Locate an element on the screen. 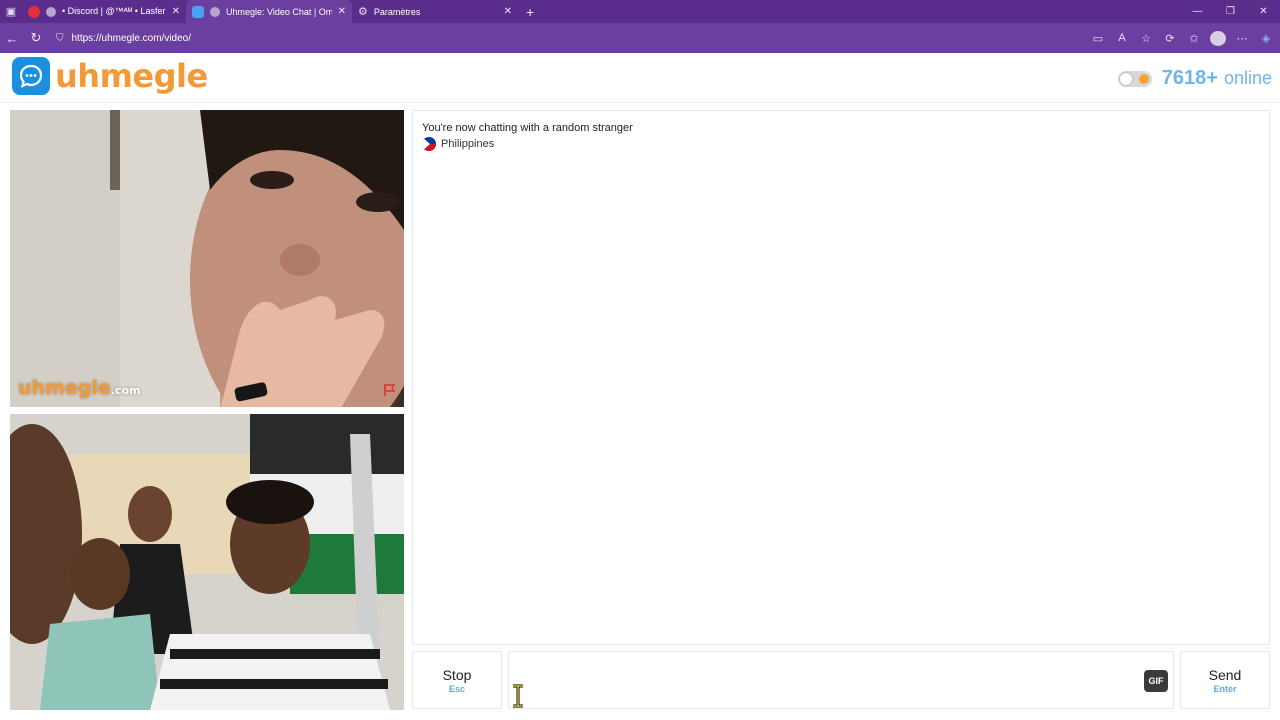 The height and width of the screenshot is (720, 1280). more-menu-icon: ⋯ is located at coordinates (1242, 38).